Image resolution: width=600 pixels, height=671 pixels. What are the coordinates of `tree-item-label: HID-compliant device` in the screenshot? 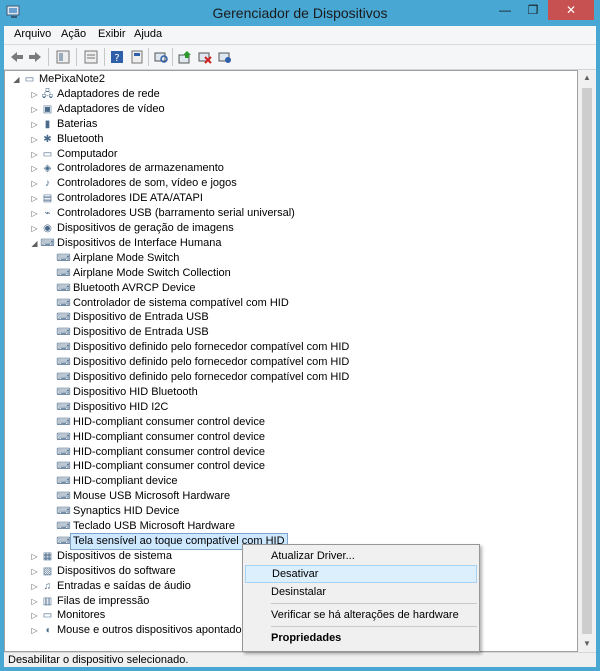 It's located at (125, 481).